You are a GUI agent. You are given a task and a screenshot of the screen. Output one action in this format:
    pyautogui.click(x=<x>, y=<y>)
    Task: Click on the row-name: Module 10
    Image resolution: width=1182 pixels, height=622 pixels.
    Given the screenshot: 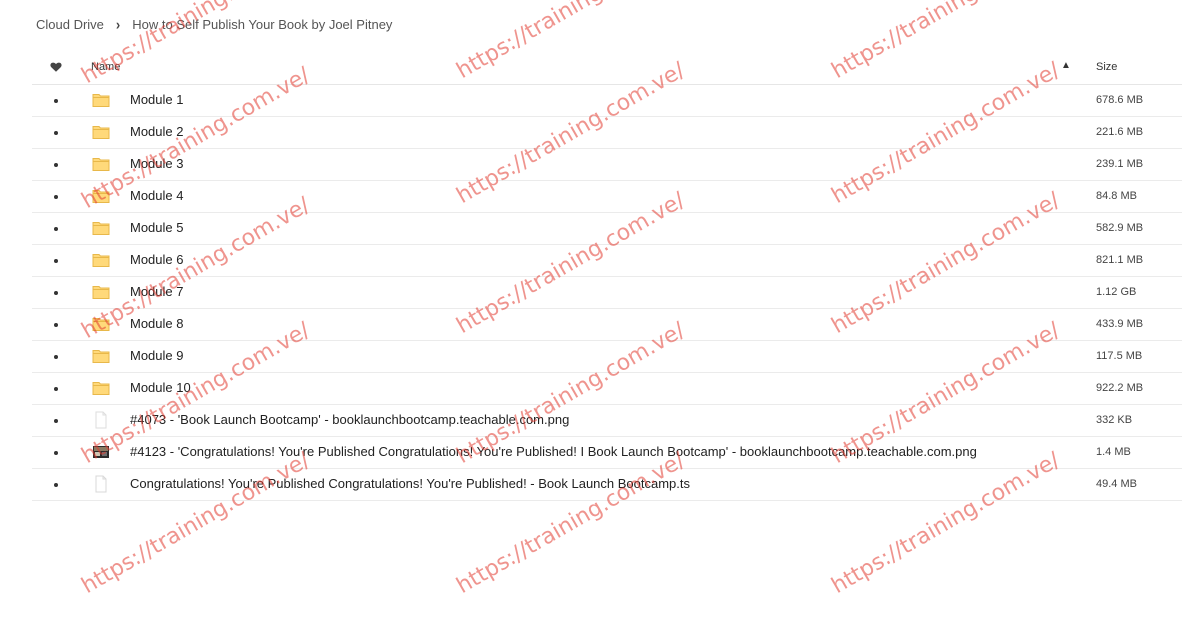 What is the action you would take?
    pyautogui.click(x=160, y=387)
    